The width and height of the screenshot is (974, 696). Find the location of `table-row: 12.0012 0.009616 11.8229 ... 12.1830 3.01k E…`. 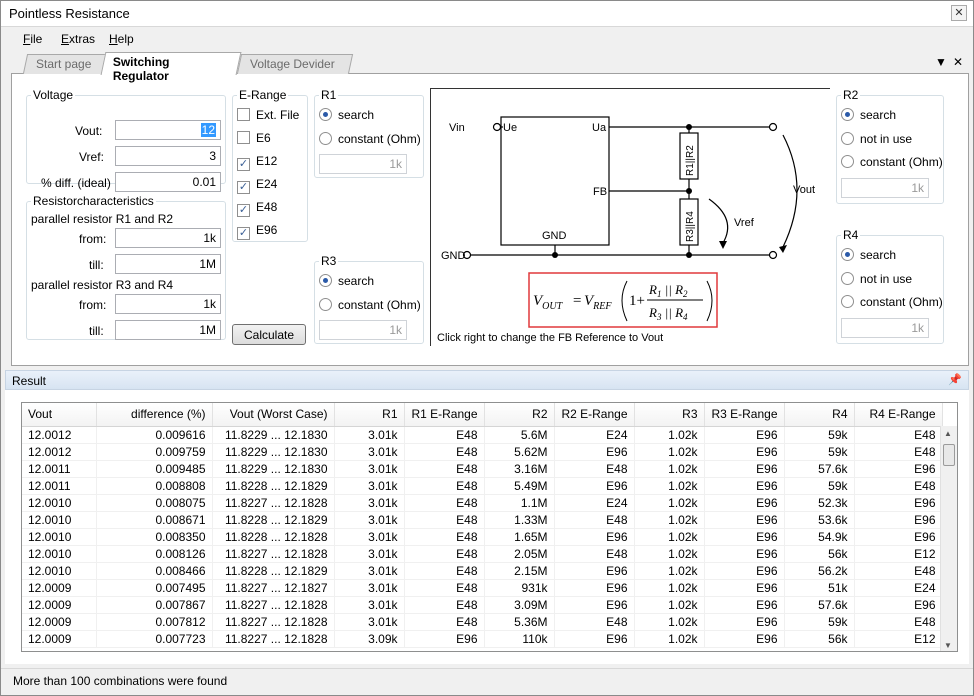

table-row: 12.0012 0.009616 11.8229 ... 12.1830 3.01k E… is located at coordinates (482, 435).